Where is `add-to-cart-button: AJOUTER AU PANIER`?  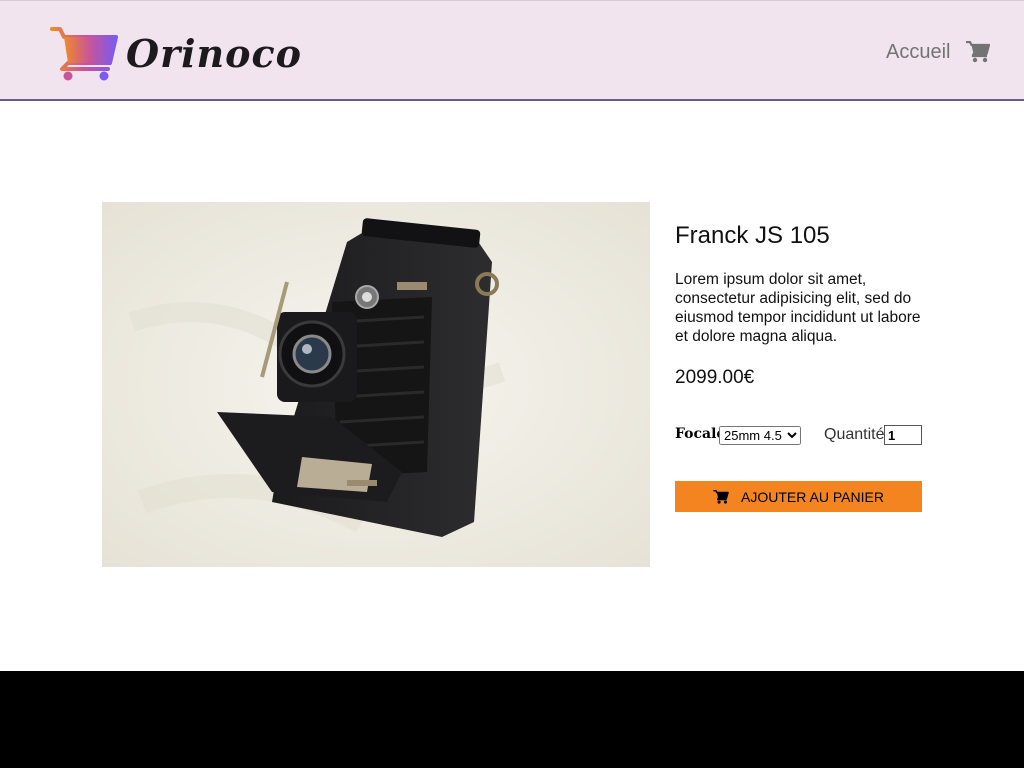 add-to-cart-button: AJOUTER AU PANIER is located at coordinates (798, 496).